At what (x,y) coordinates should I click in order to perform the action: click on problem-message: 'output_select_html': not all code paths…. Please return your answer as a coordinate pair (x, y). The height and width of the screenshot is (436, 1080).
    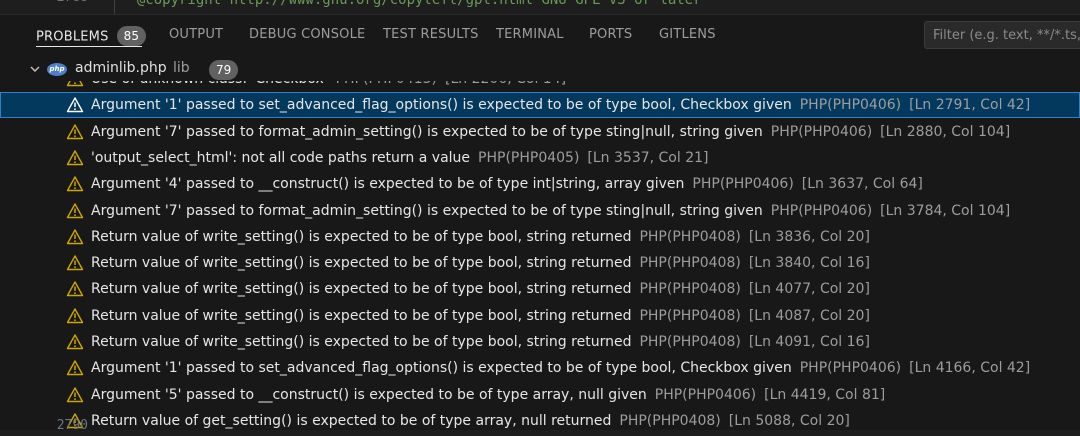
    Looking at the image, I should click on (400, 158).